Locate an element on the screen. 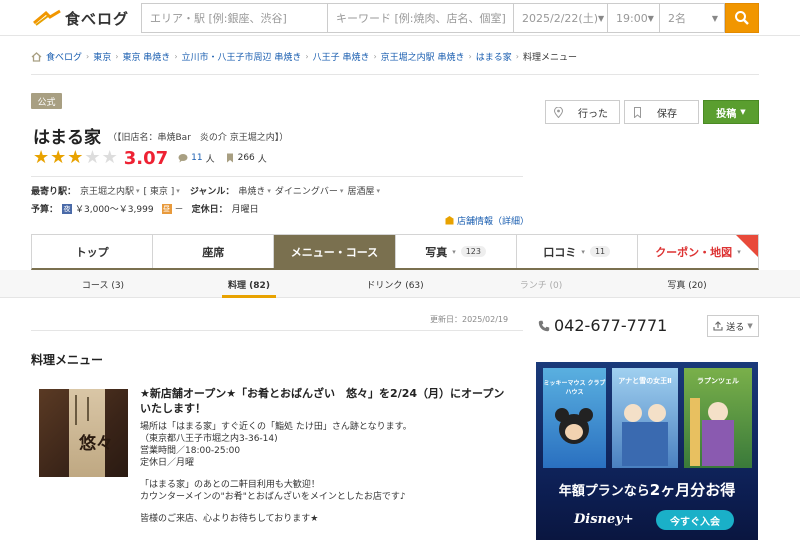 This screenshot has height=540, width=800. bookmark-icon is located at coordinates (229, 158).